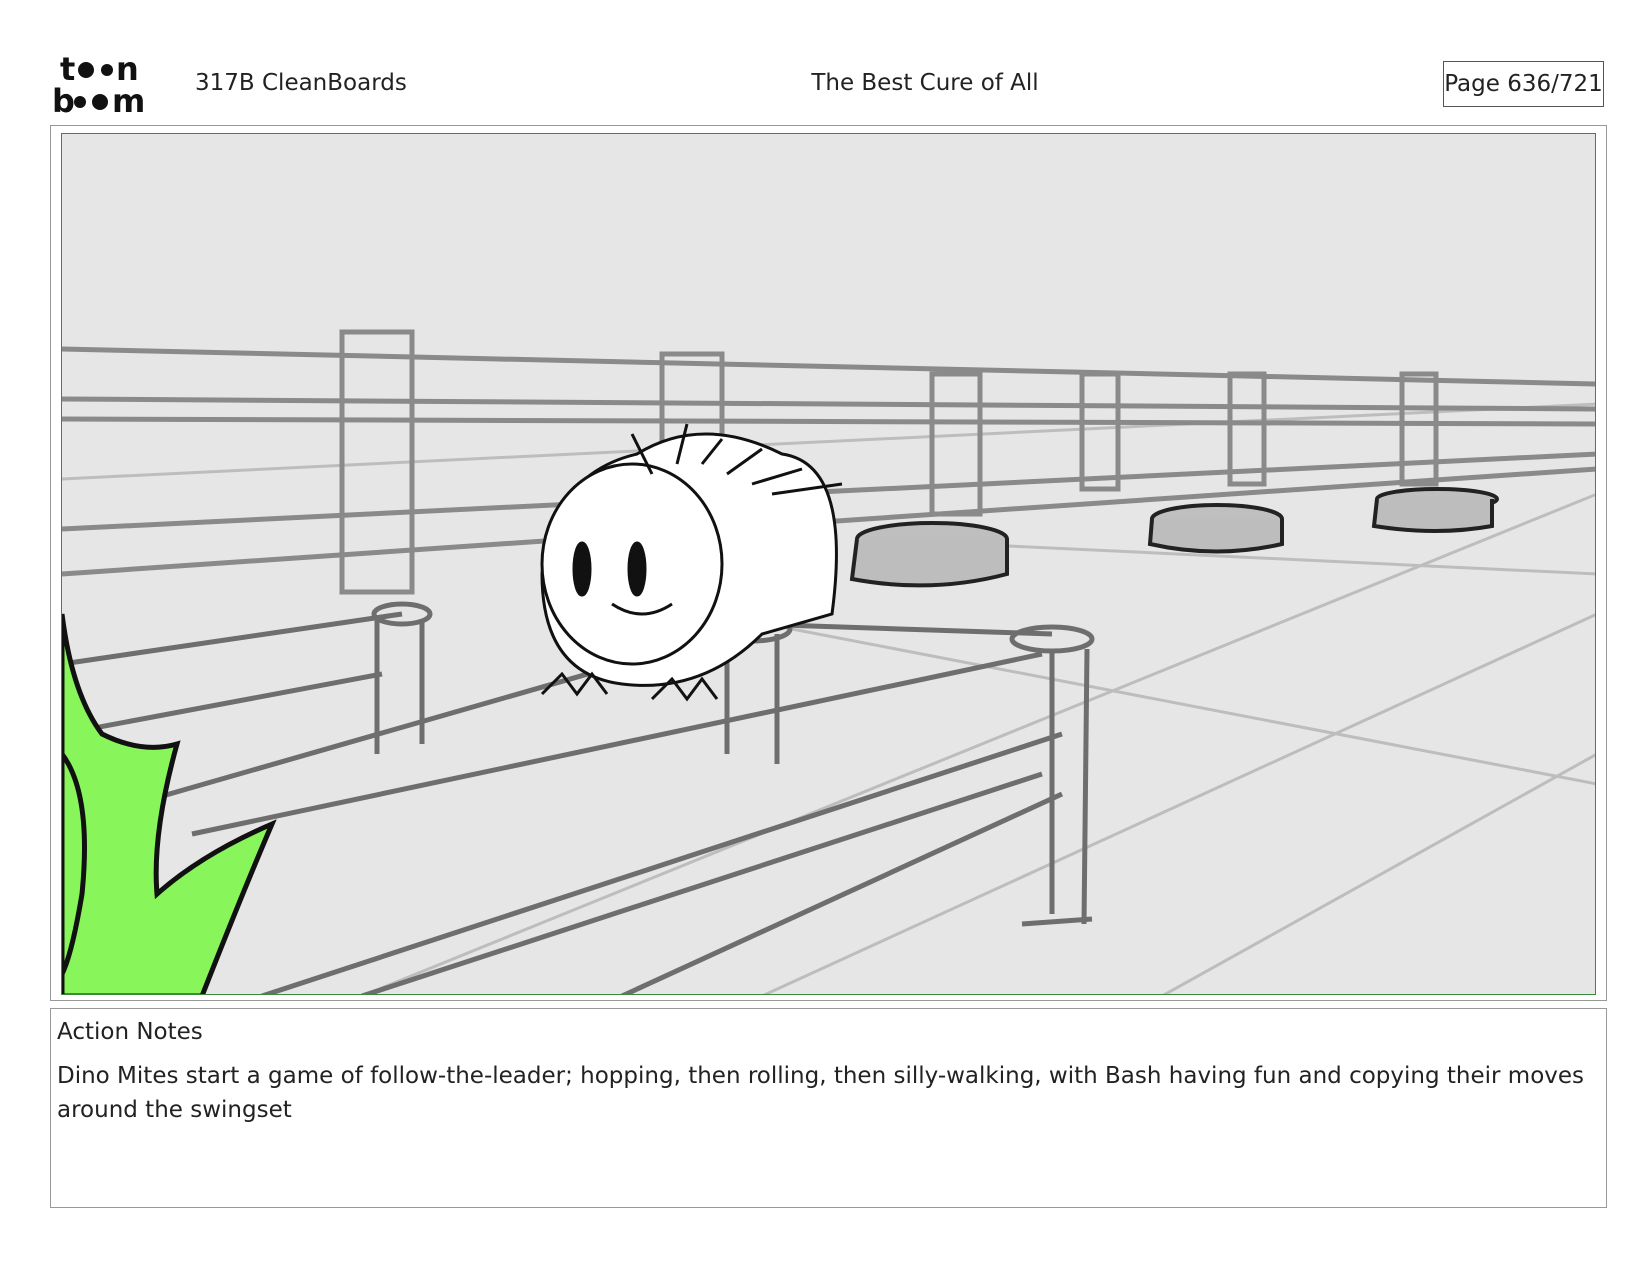 The image size is (1650, 1275). Describe the element at coordinates (691, 562) in the screenshot. I see `dino-mite-character` at that location.